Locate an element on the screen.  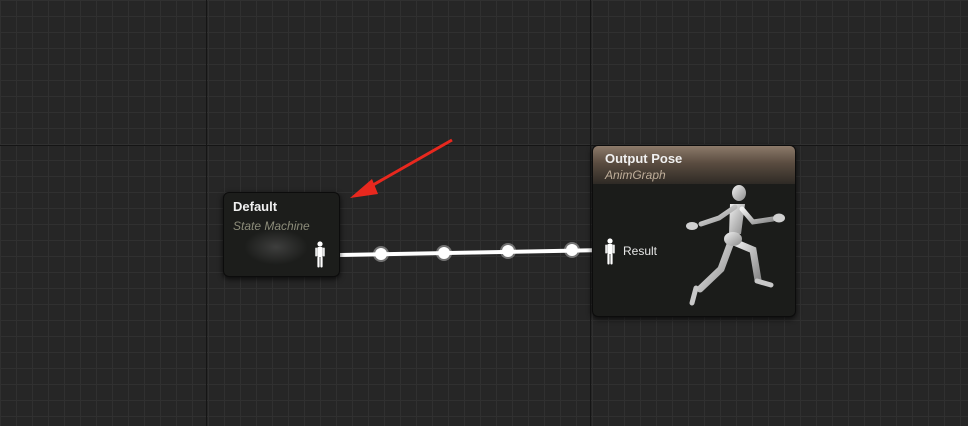
node-title: Output Pose is located at coordinates (644, 158).